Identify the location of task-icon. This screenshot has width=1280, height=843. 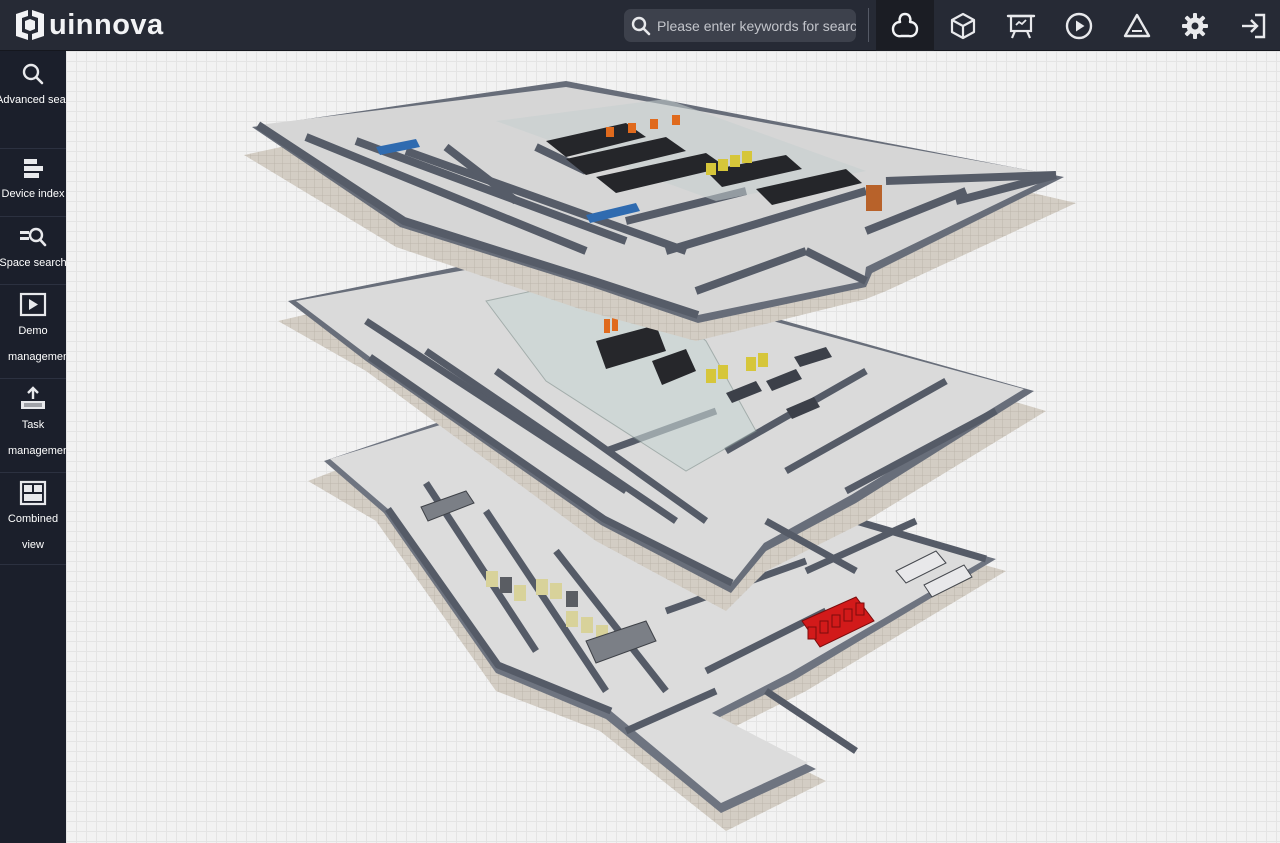
(33, 397).